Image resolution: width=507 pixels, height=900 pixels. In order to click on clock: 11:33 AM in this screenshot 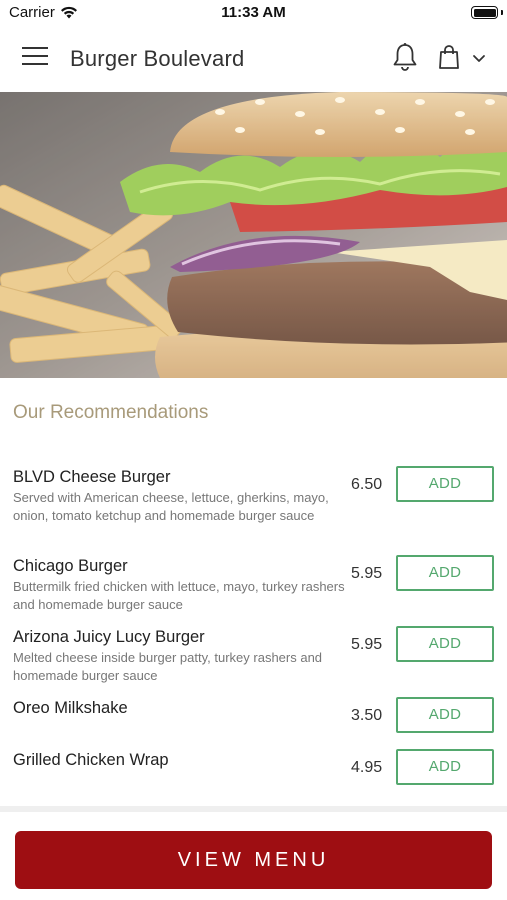, I will do `click(253, 12)`.